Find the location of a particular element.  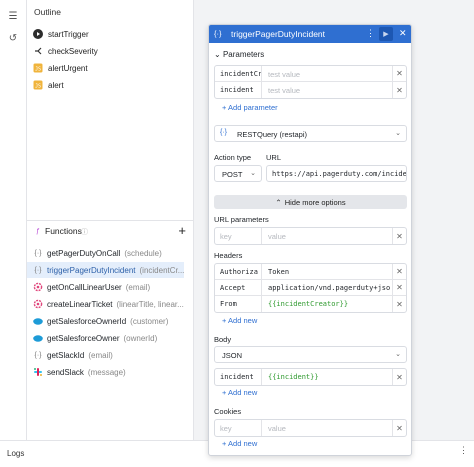

function-item-getsalesforceownerid: getSalesforceOwnerId (customer) is located at coordinates (105, 321).